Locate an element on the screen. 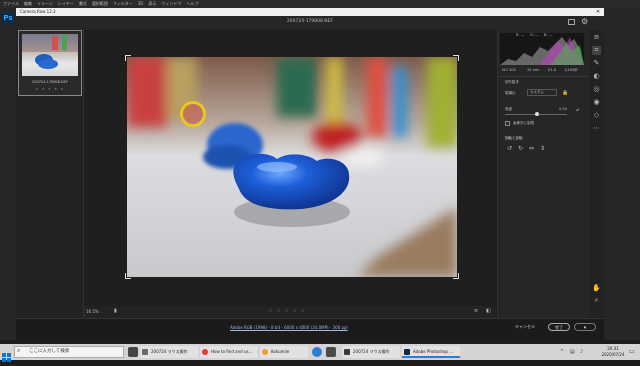 The image size is (640, 366). network-icon: ▤ is located at coordinates (572, 352).